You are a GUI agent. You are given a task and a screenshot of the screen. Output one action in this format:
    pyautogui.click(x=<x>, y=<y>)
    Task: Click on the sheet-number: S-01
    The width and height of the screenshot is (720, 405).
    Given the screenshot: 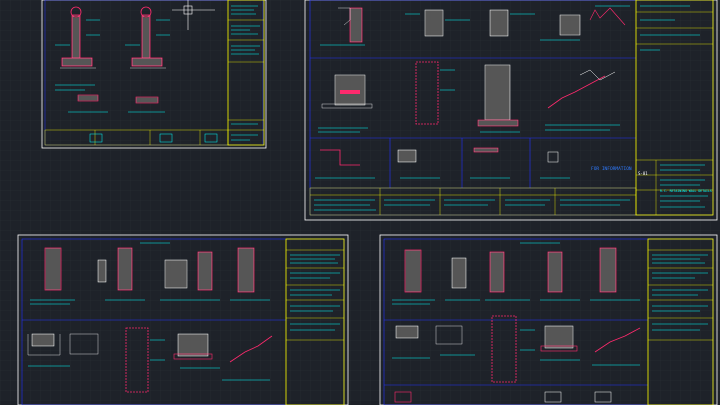 What is the action you would take?
    pyautogui.click(x=643, y=173)
    